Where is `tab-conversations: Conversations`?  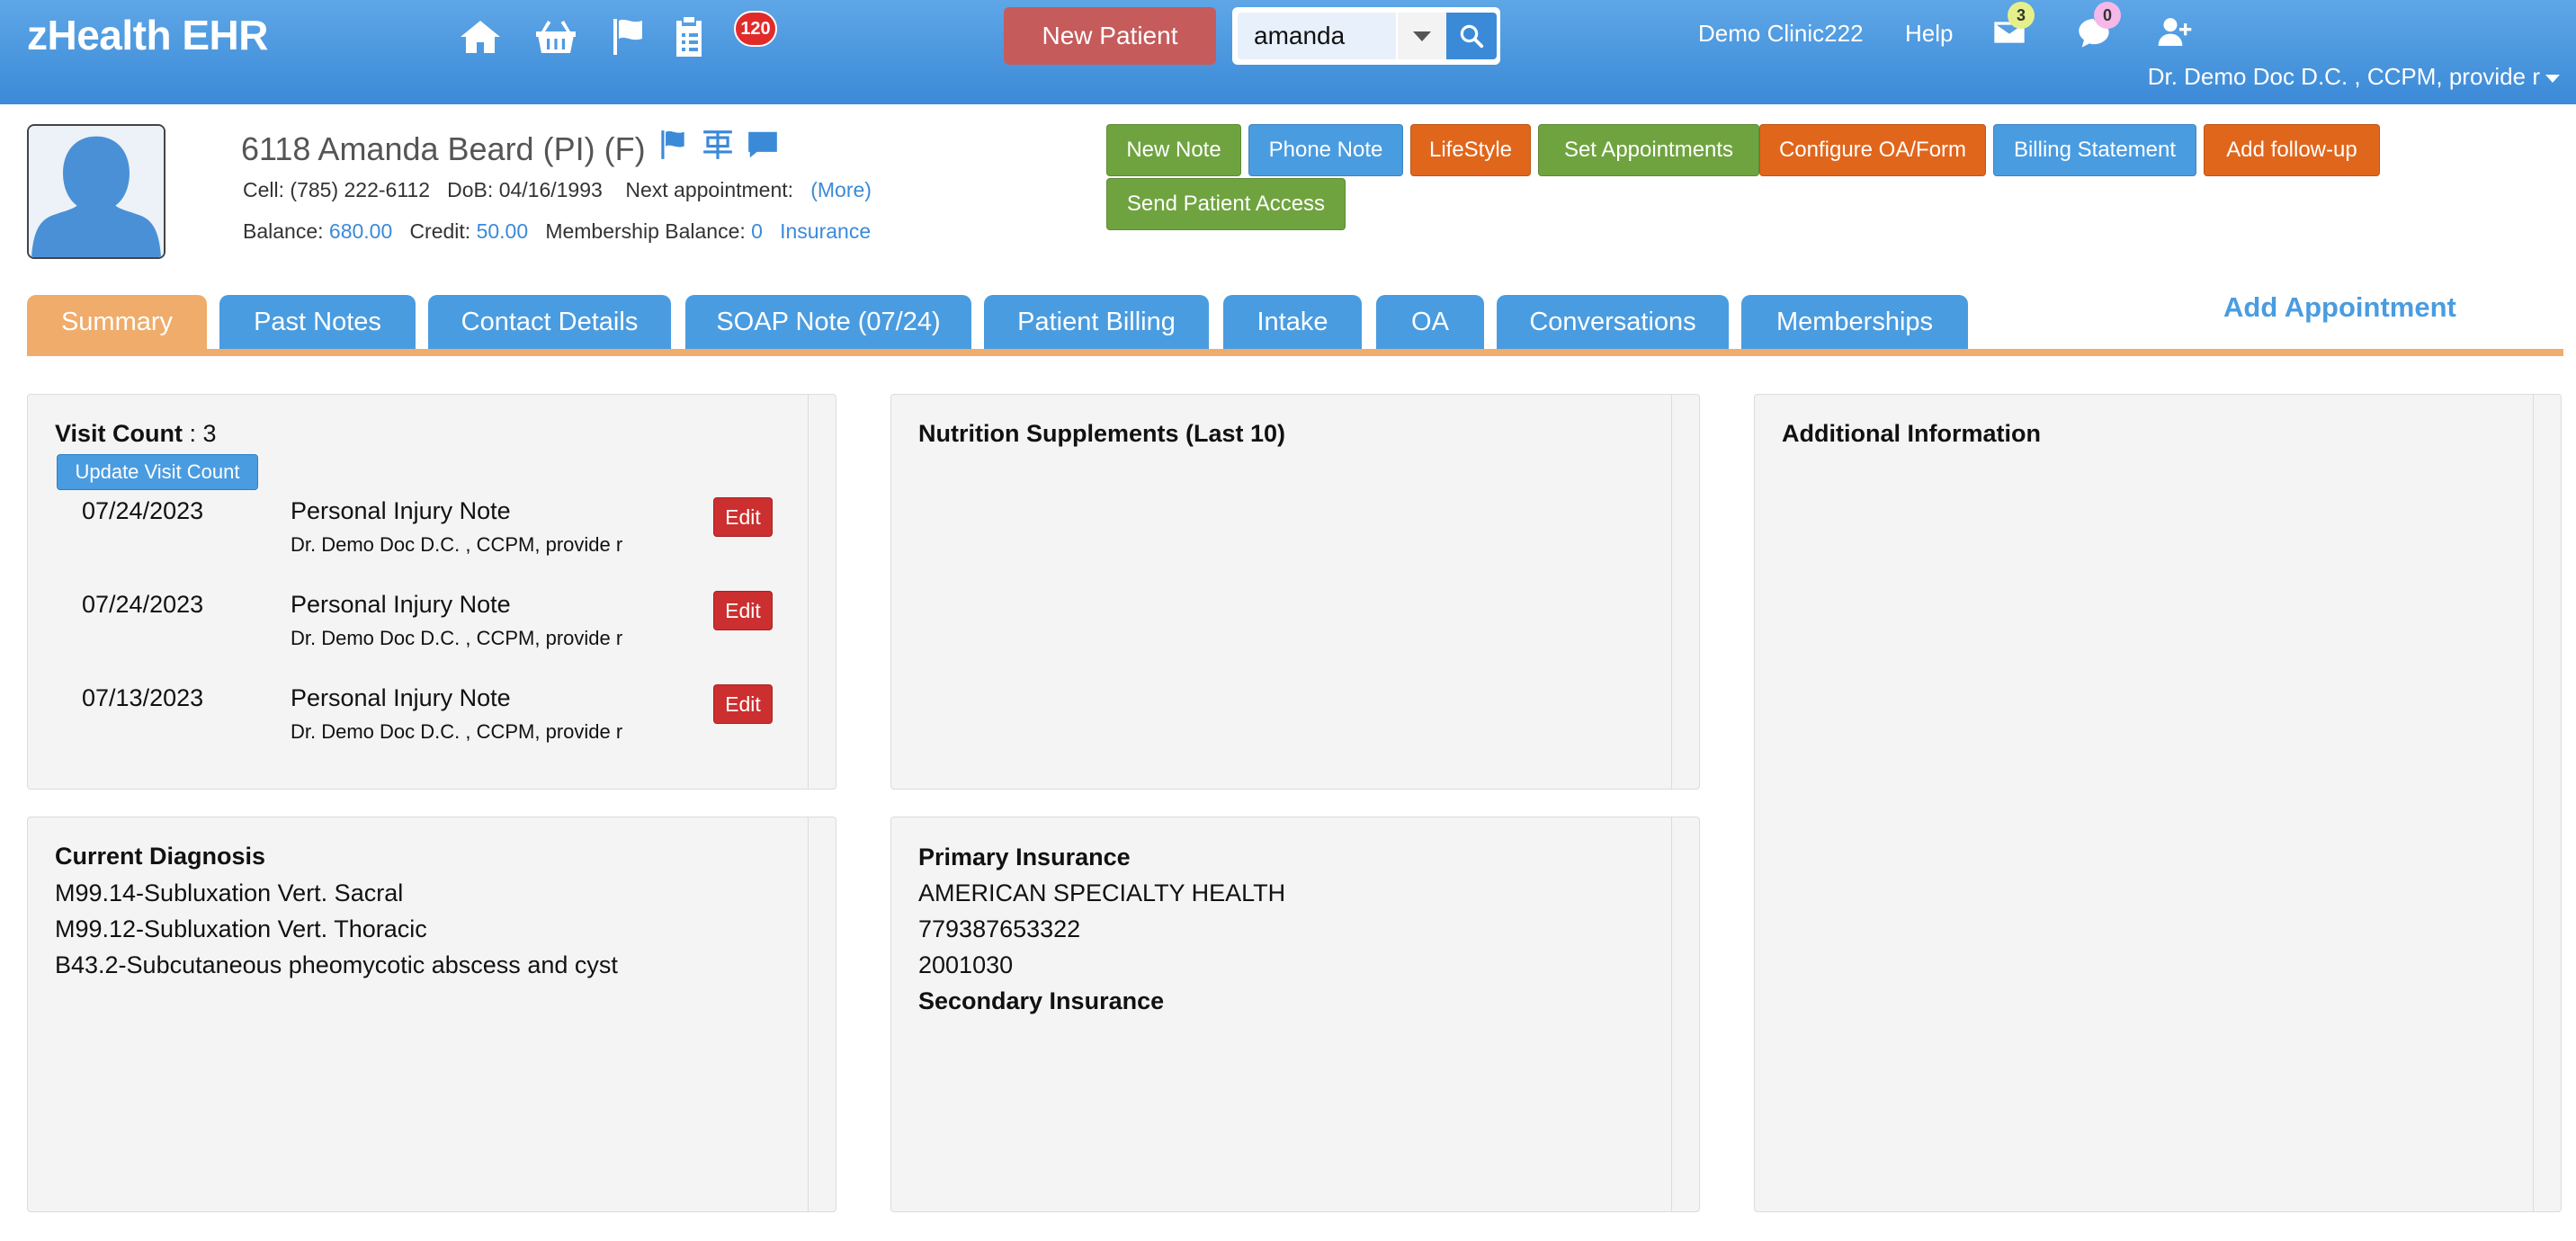 tab-conversations: Conversations is located at coordinates (1613, 322).